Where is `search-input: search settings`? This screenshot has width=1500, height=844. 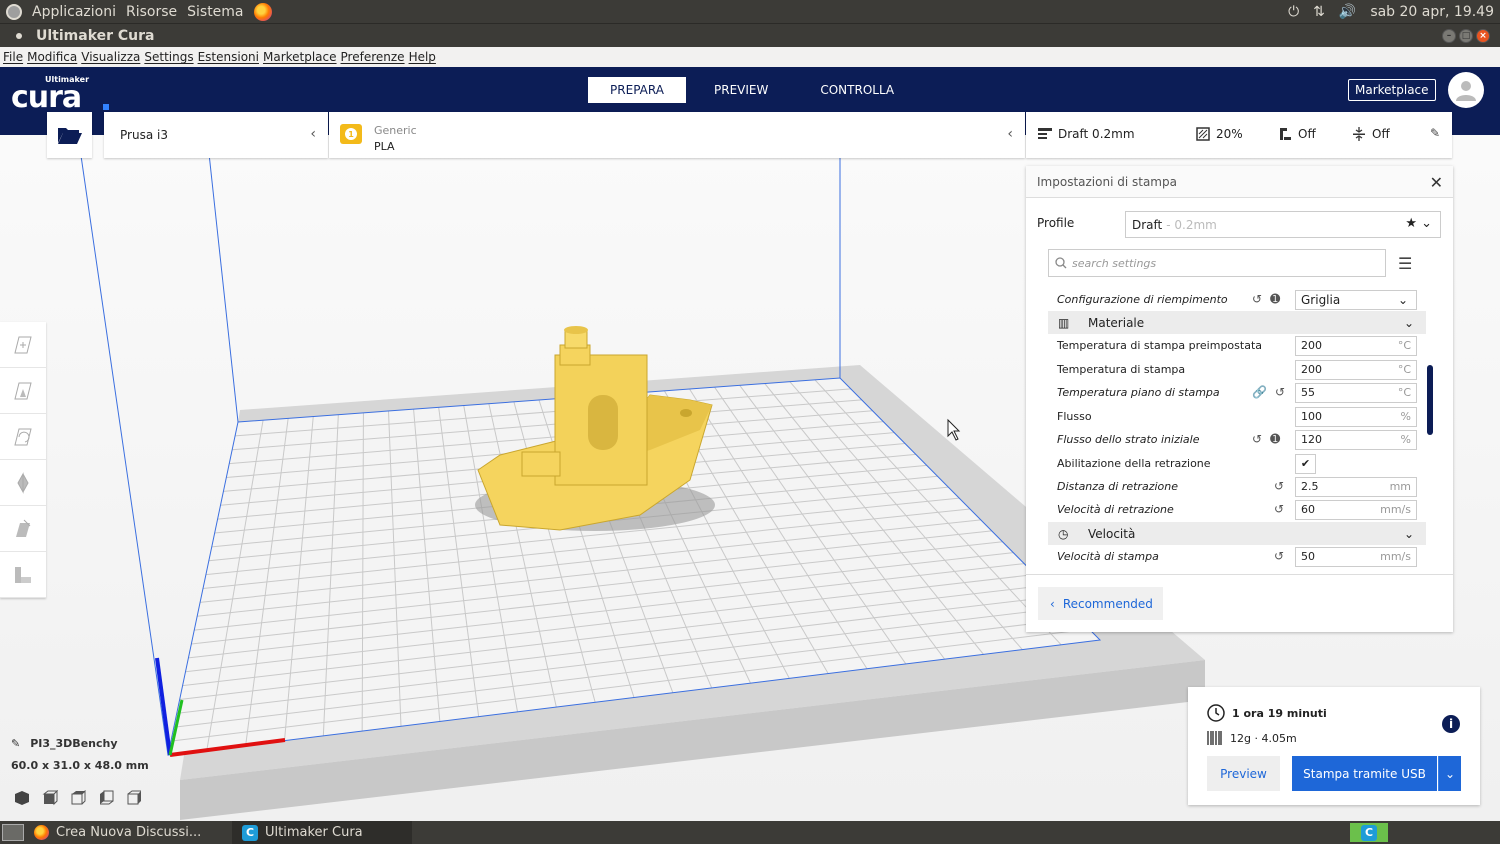
search-input: search settings is located at coordinates (1217, 263).